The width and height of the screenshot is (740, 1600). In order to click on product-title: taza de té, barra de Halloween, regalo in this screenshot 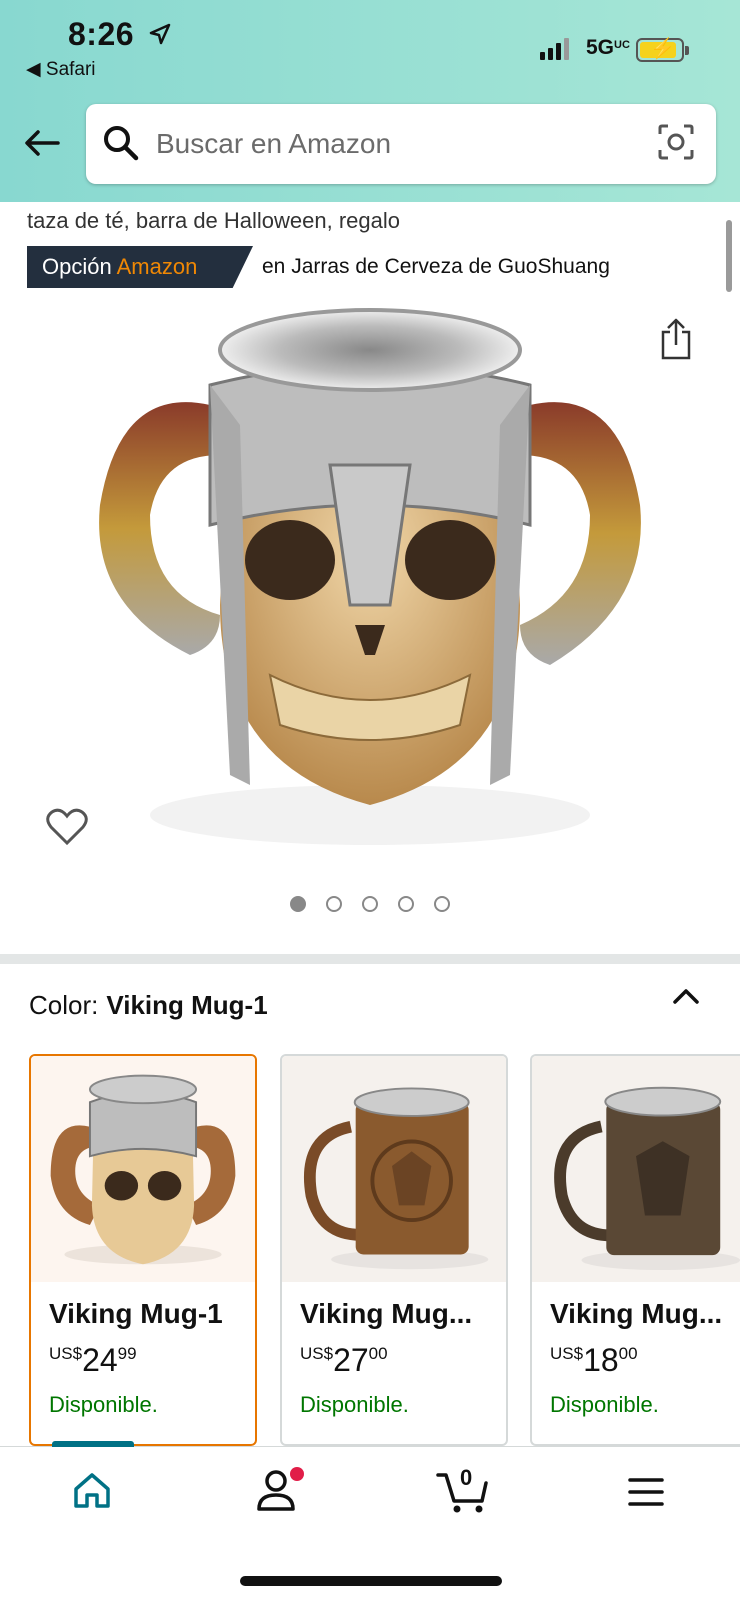, I will do `click(214, 220)`.